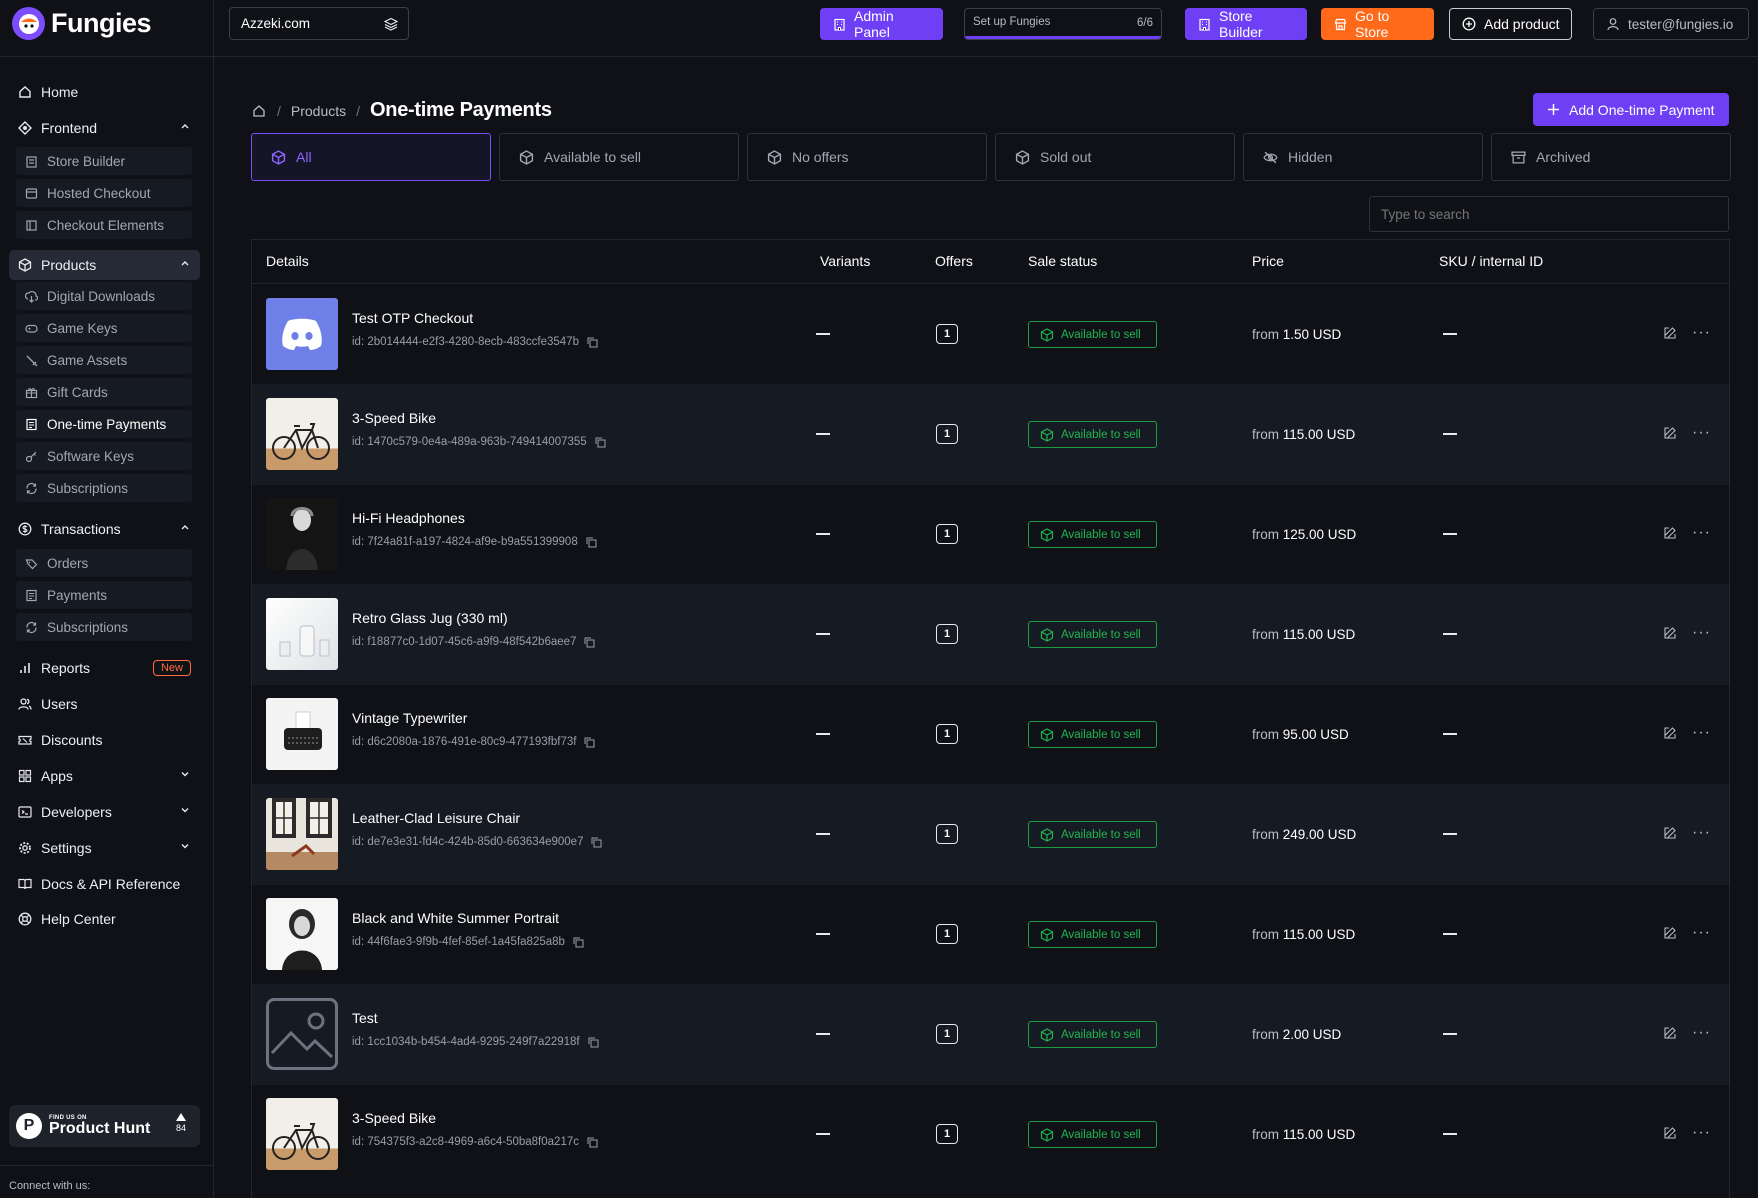  What do you see at coordinates (104, 848) in the screenshot?
I see `sidebar-section-settings: Settings` at bounding box center [104, 848].